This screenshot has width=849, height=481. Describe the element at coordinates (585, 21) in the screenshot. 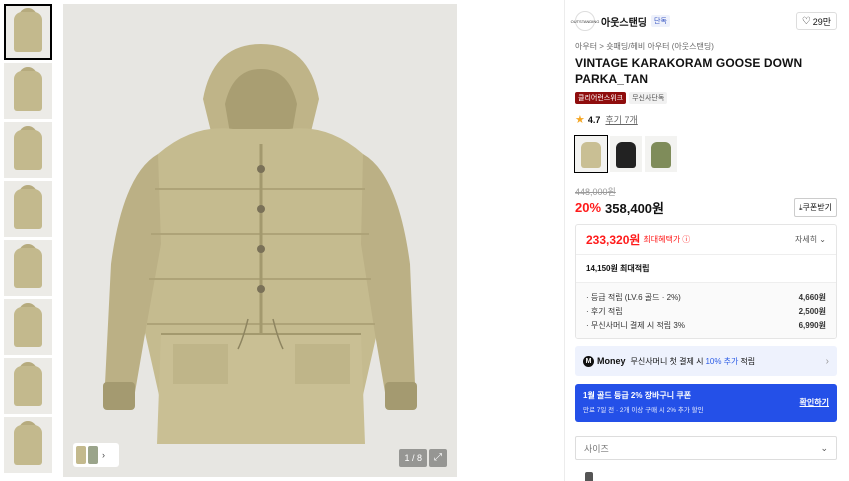

I see `brand-logo: OUTSTANDING` at that location.